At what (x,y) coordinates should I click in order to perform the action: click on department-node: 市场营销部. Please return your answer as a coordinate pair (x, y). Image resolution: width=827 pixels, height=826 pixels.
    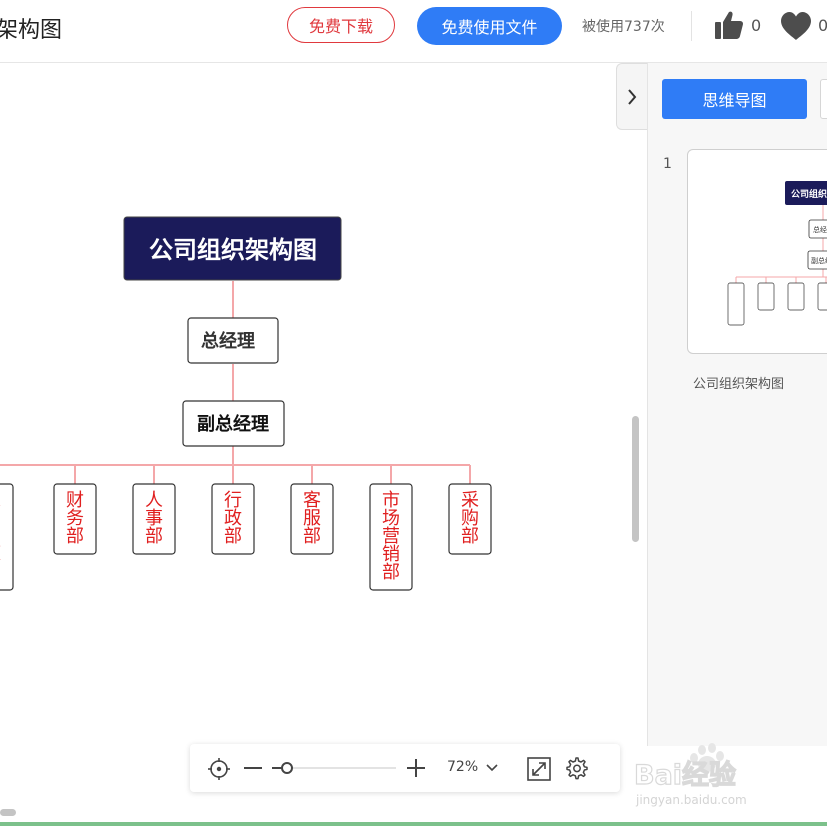
    Looking at the image, I should click on (391, 537).